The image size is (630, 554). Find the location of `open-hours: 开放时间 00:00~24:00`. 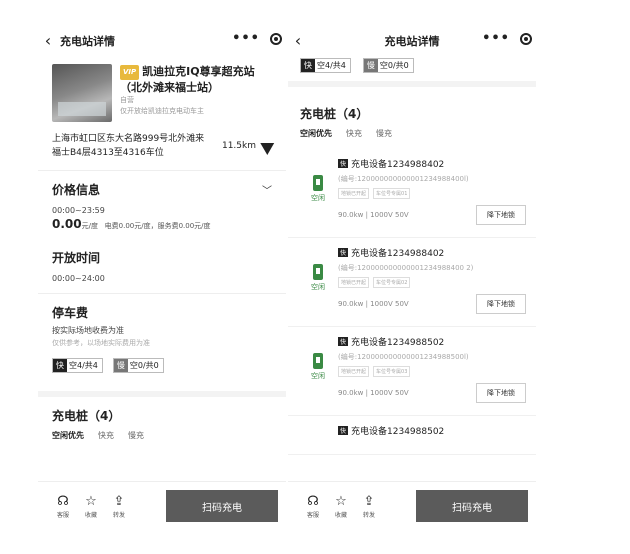

open-hours: 开放时间 00:00~24:00 is located at coordinates (162, 266).